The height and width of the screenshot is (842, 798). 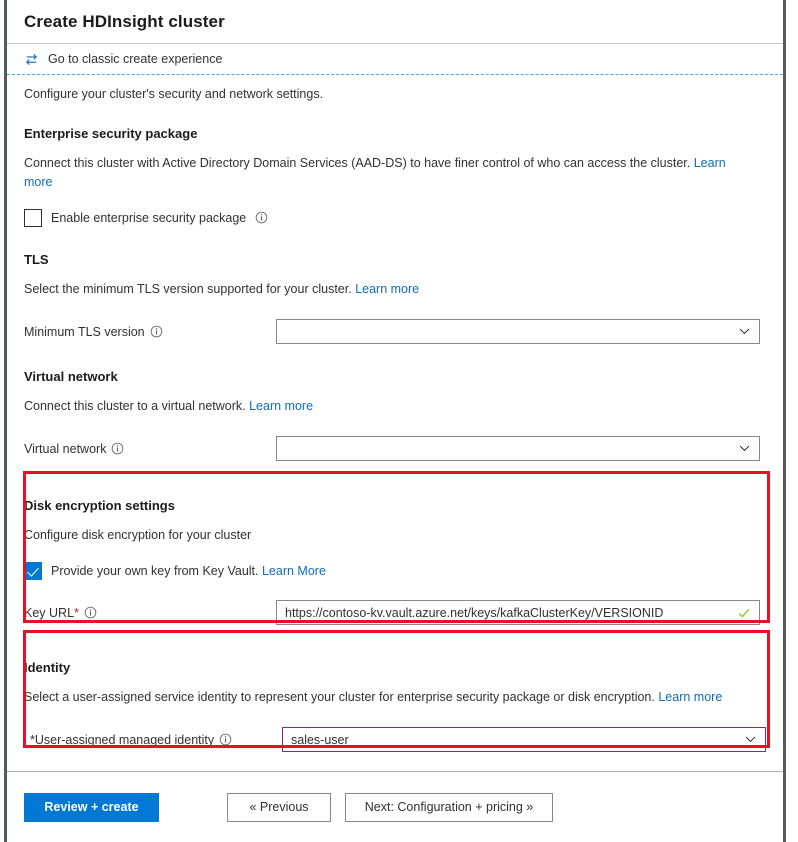 I want to click on virtual-network-row: Virtual network, so click(x=395, y=448).